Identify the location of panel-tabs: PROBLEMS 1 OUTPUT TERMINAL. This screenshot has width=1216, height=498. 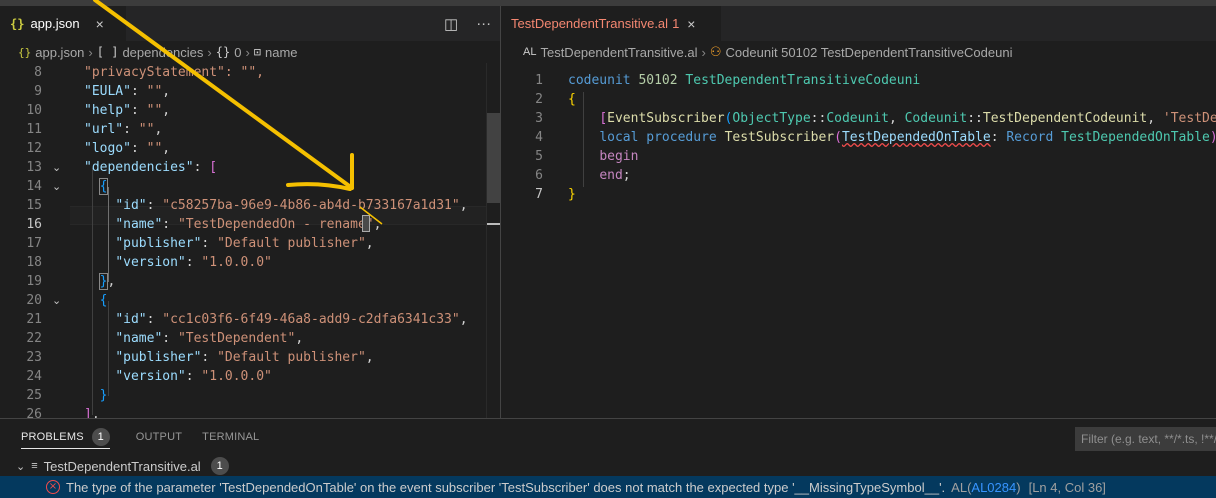
(134, 437).